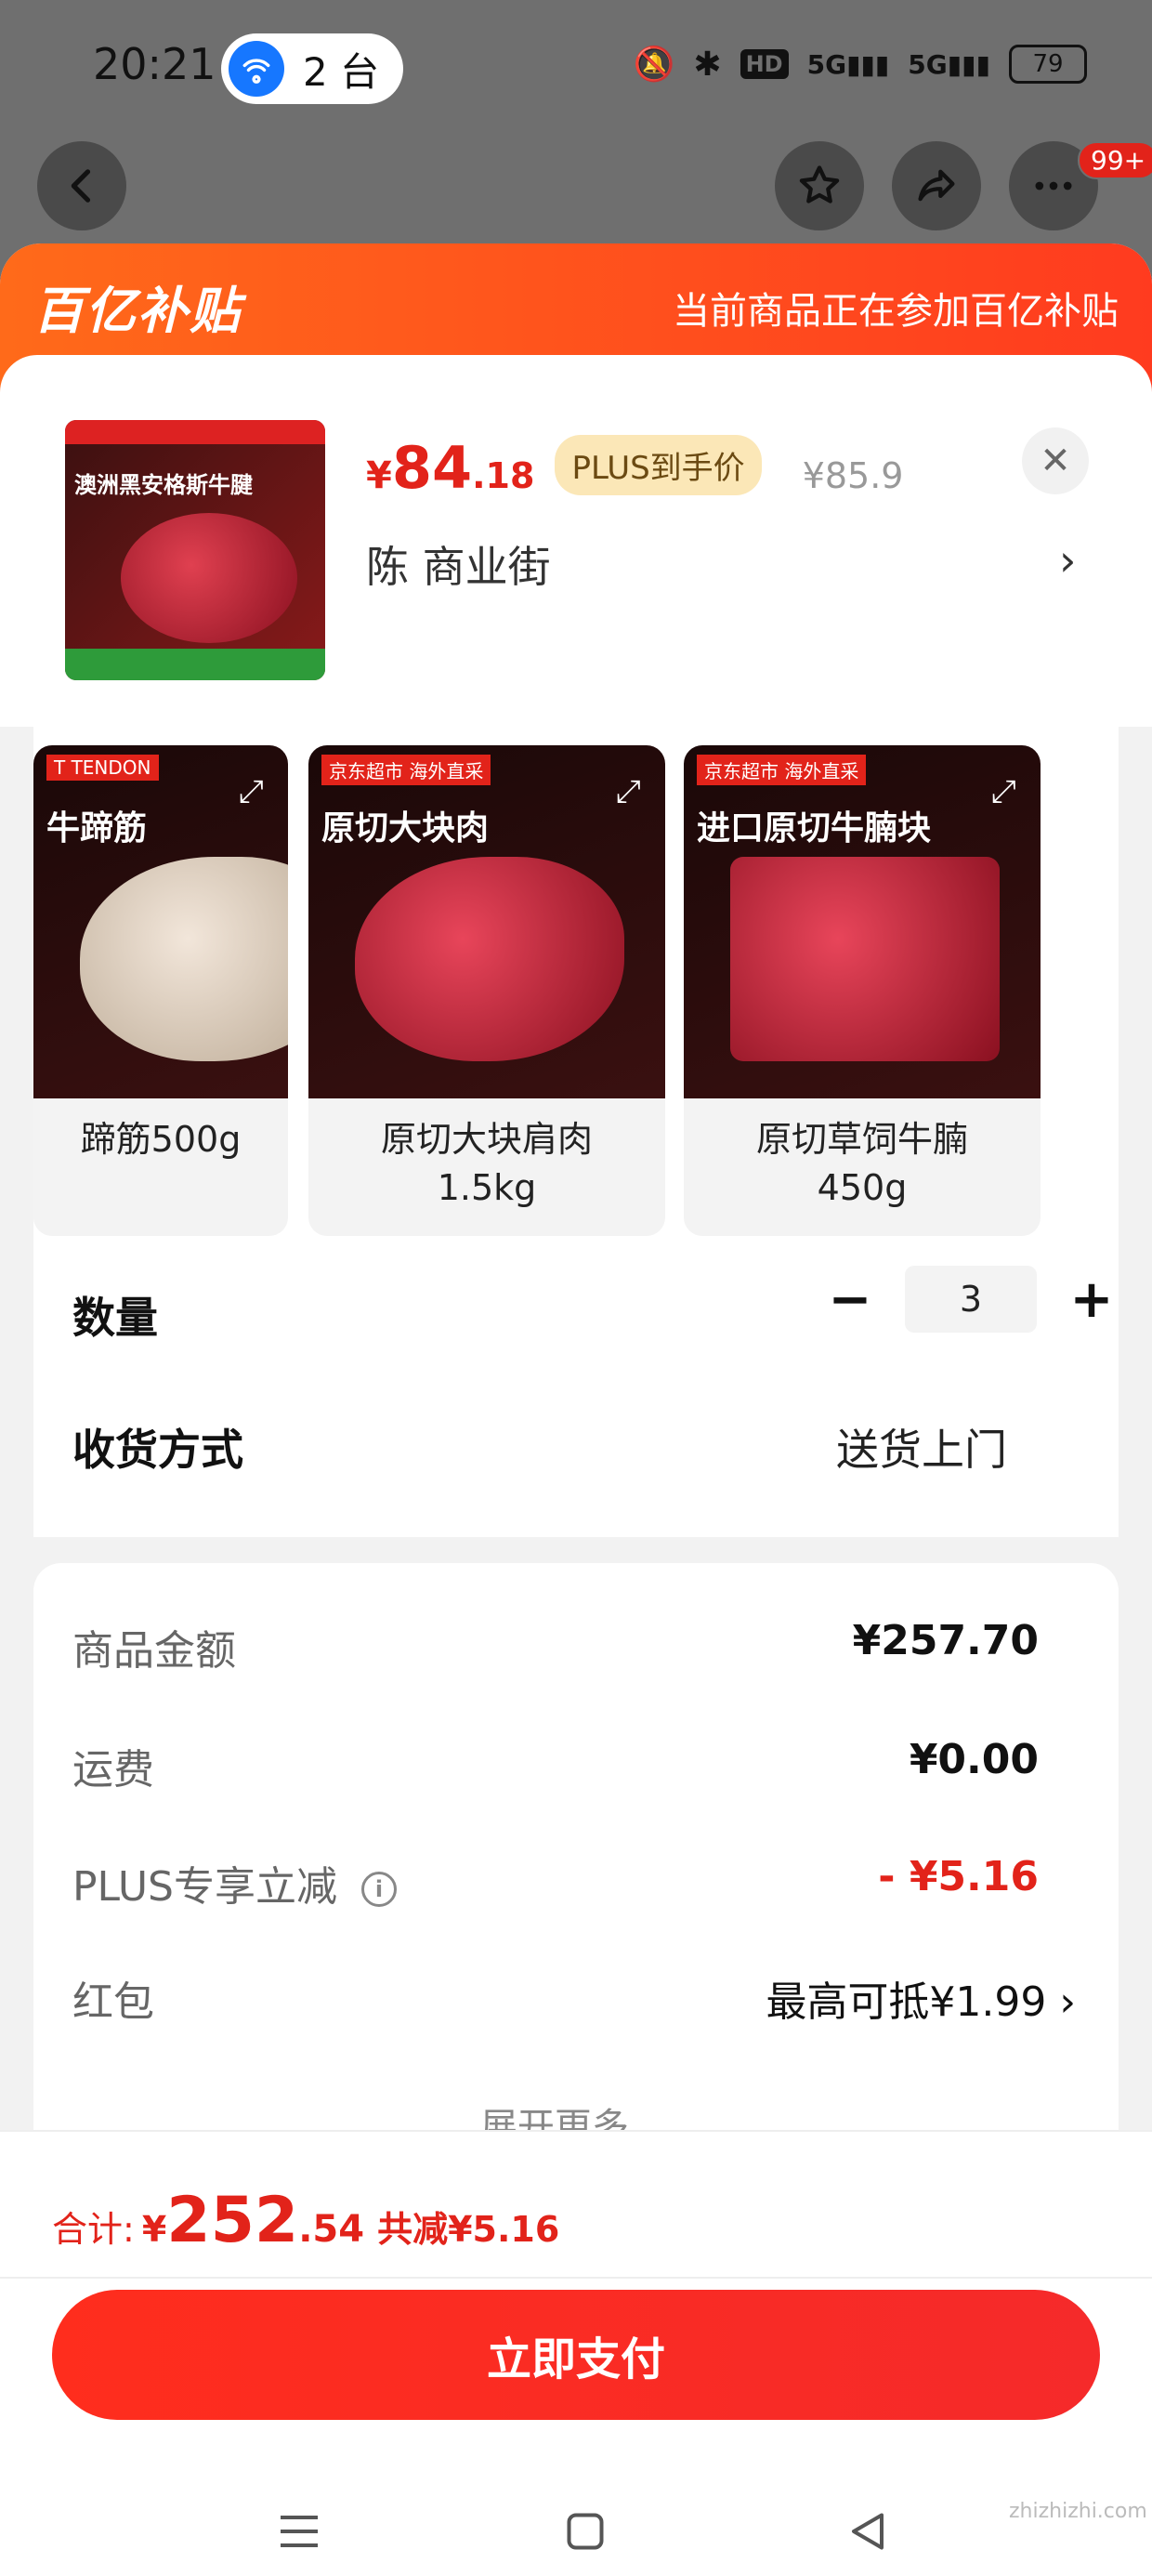  Describe the element at coordinates (868, 2531) in the screenshot. I see `back-icon` at that location.